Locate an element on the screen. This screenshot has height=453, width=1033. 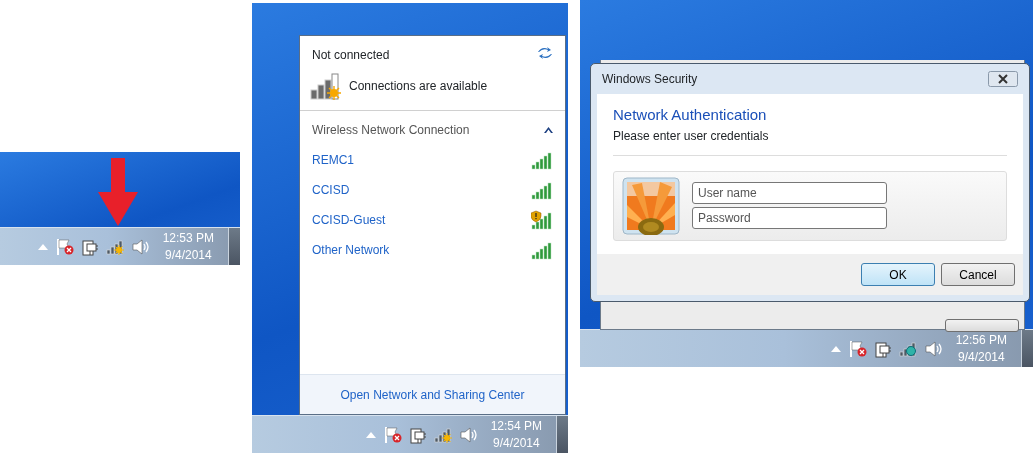
dialog-button: Cancel is located at coordinates (978, 274).